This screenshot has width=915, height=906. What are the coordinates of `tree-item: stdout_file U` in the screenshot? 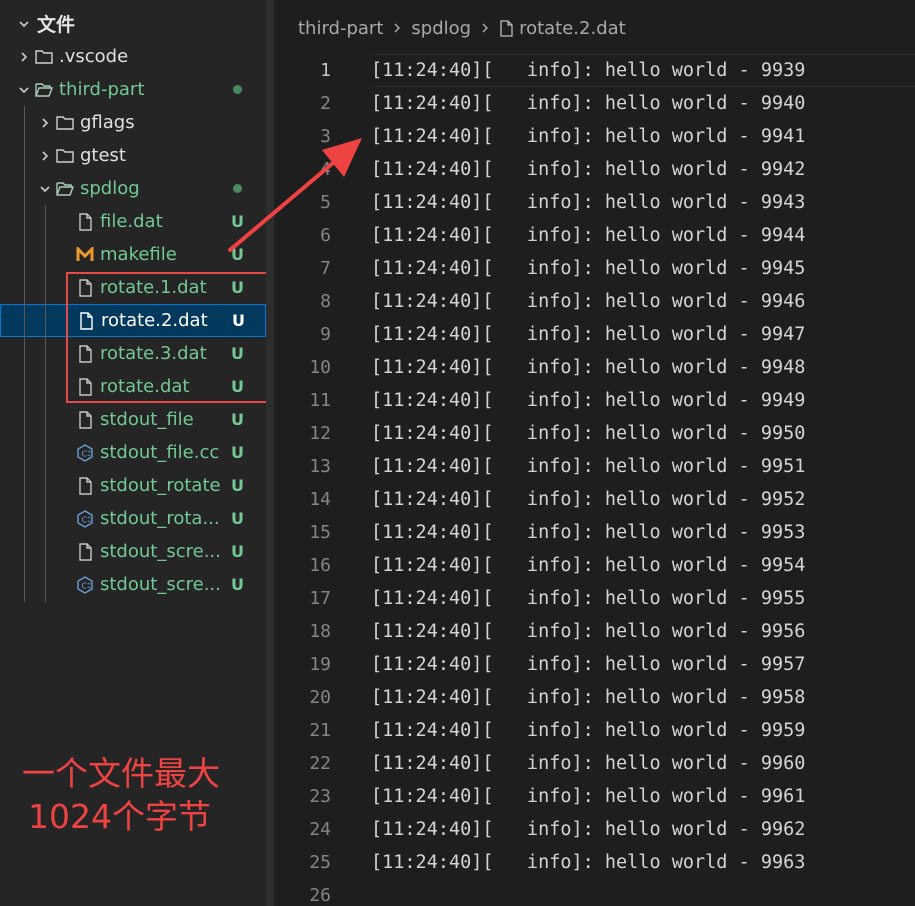 It's located at (133, 419).